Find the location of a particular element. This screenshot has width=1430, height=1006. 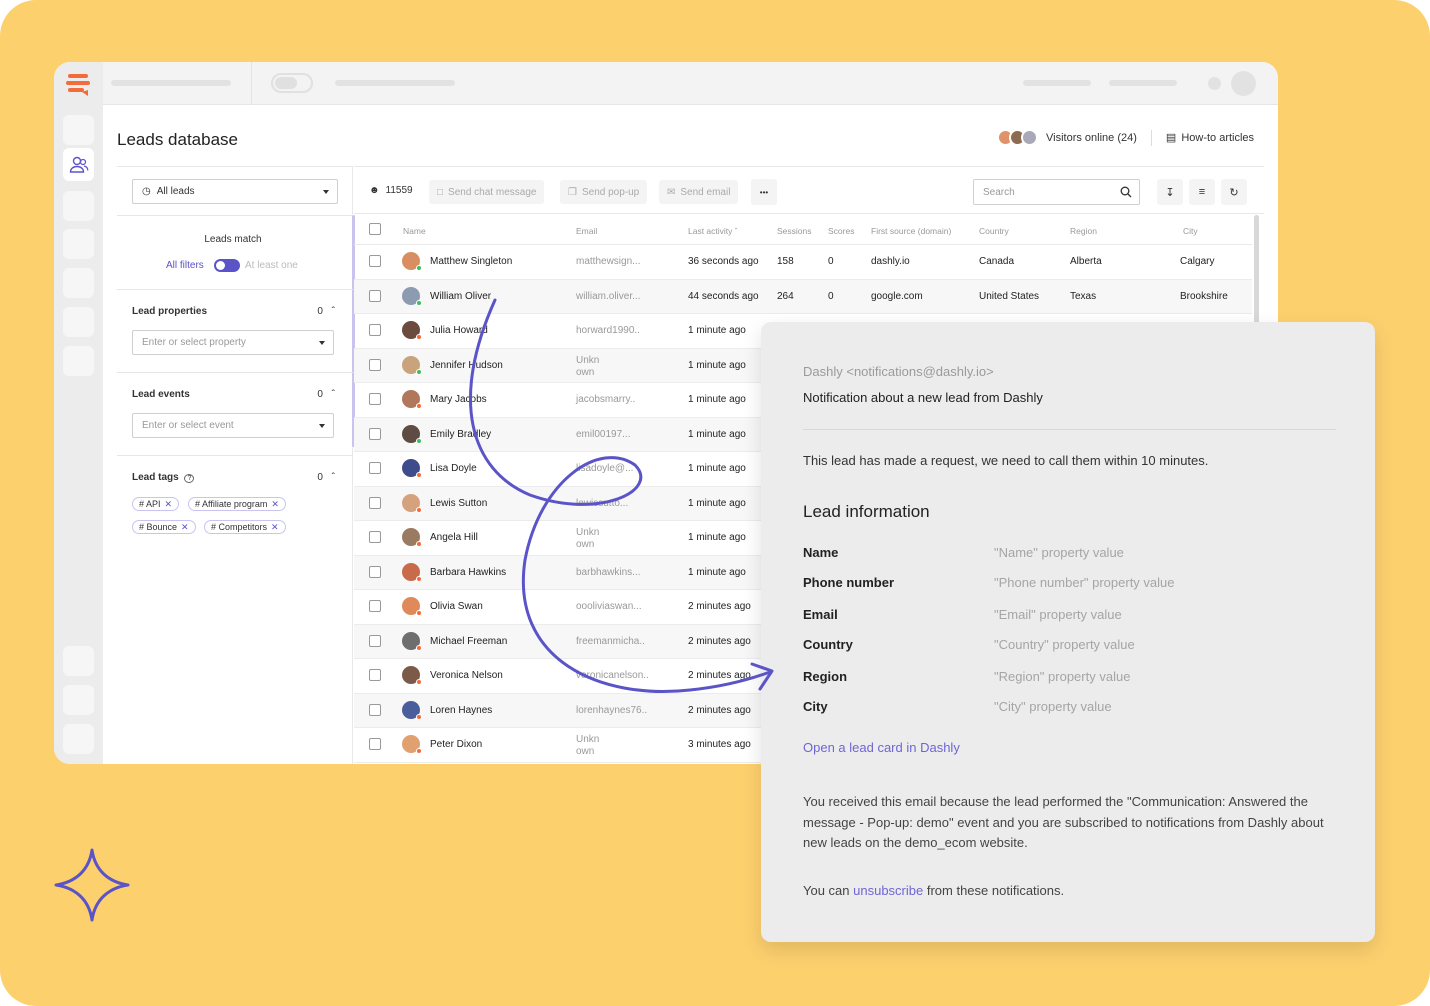

cell-name: Angela Hill is located at coordinates (454, 537).